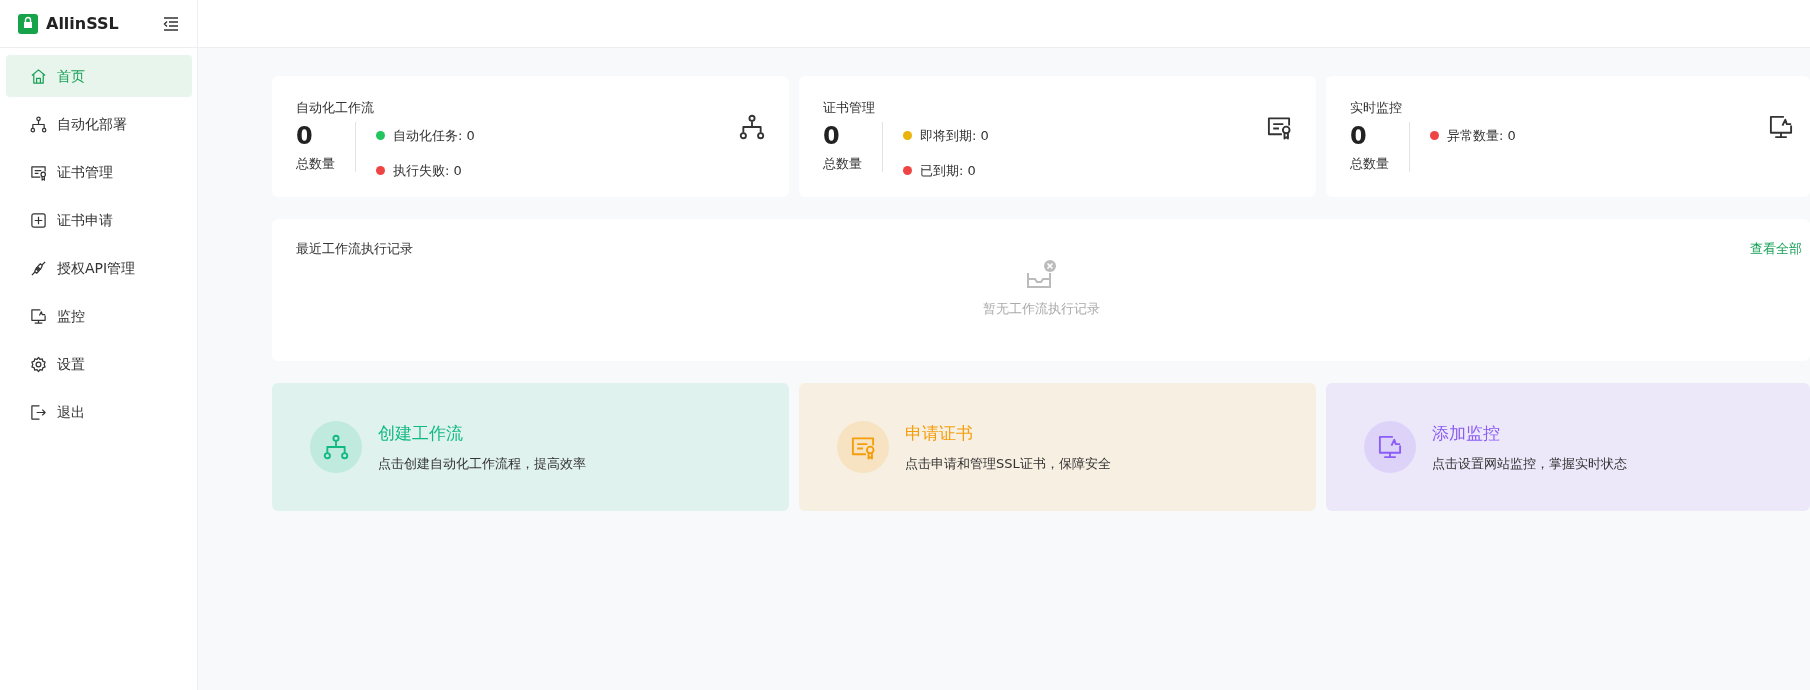 This screenshot has width=1810, height=690. Describe the element at coordinates (1568, 447) in the screenshot. I see `action-card: 添加监控 点击设置网站监控，掌握实时状态` at that location.